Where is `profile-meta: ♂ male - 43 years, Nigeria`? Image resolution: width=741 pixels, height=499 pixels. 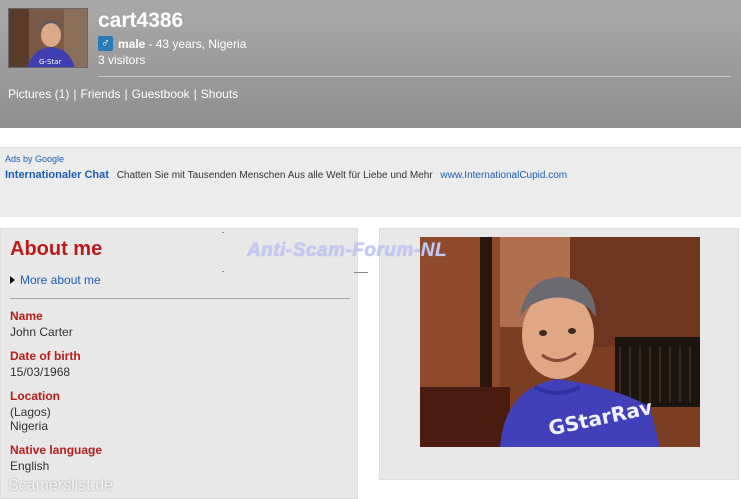 profile-meta: ♂ male - 43 years, Nigeria is located at coordinates (172, 43).